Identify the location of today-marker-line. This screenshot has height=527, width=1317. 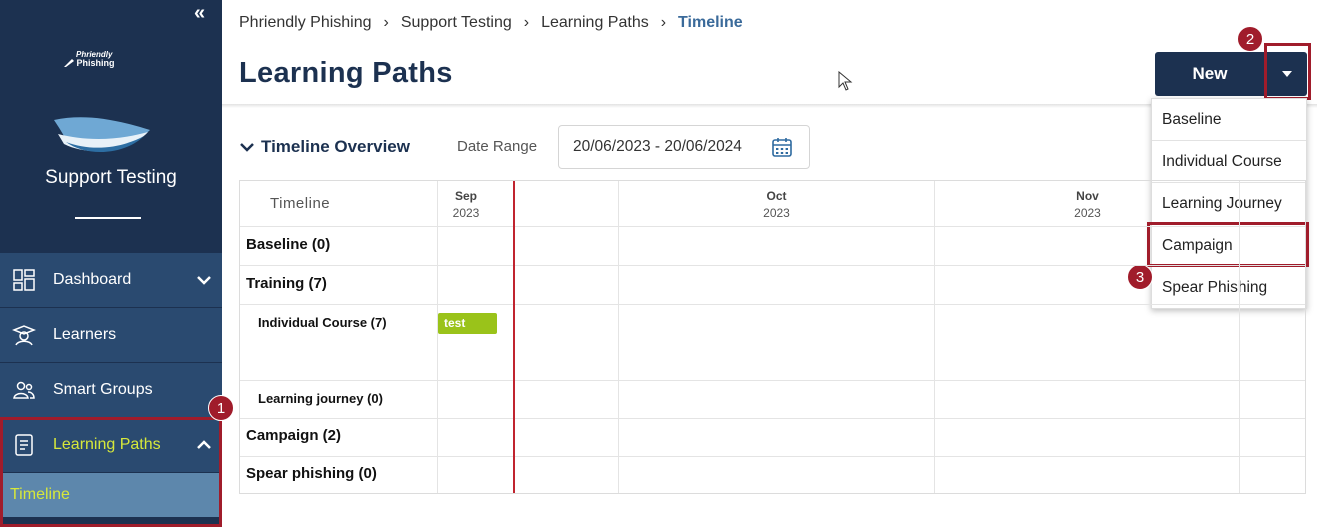
(514, 337).